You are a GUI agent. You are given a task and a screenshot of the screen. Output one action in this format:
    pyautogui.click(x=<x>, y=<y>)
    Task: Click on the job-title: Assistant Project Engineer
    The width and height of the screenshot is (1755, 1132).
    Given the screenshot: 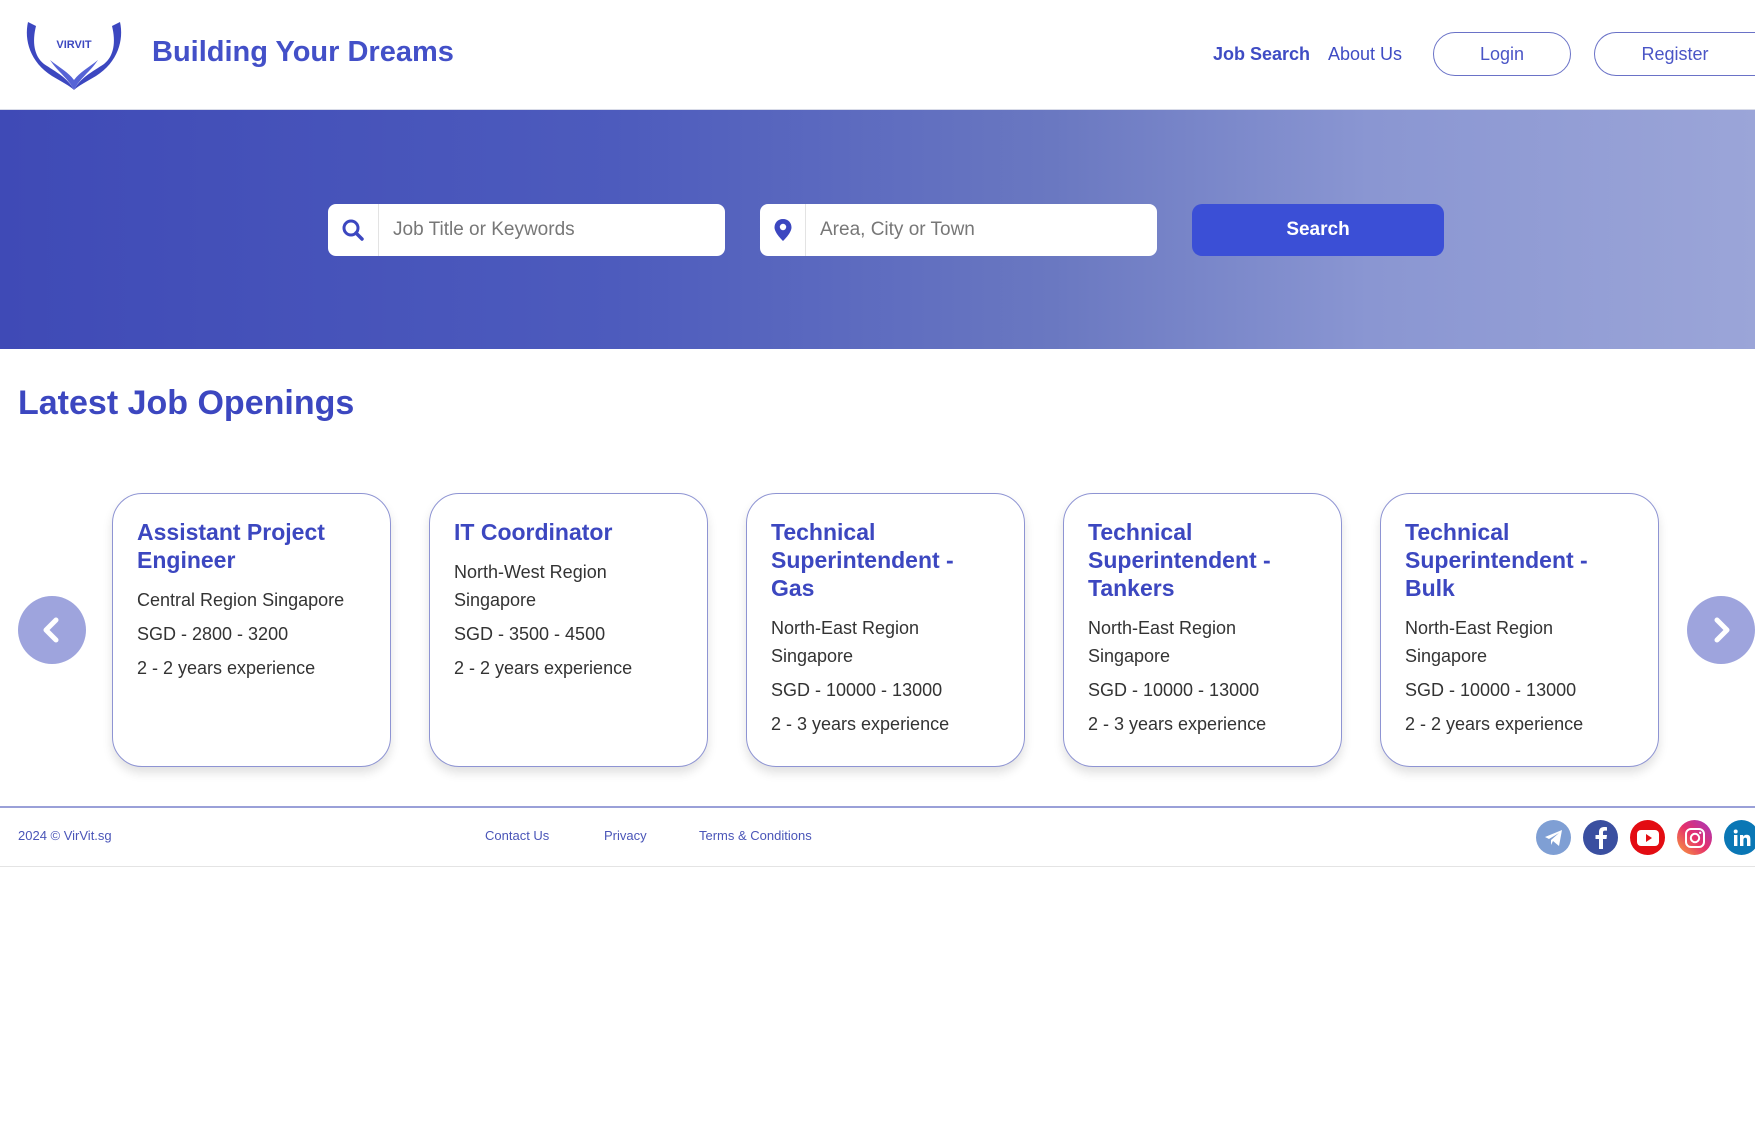 What is the action you would take?
    pyautogui.click(x=251, y=546)
    